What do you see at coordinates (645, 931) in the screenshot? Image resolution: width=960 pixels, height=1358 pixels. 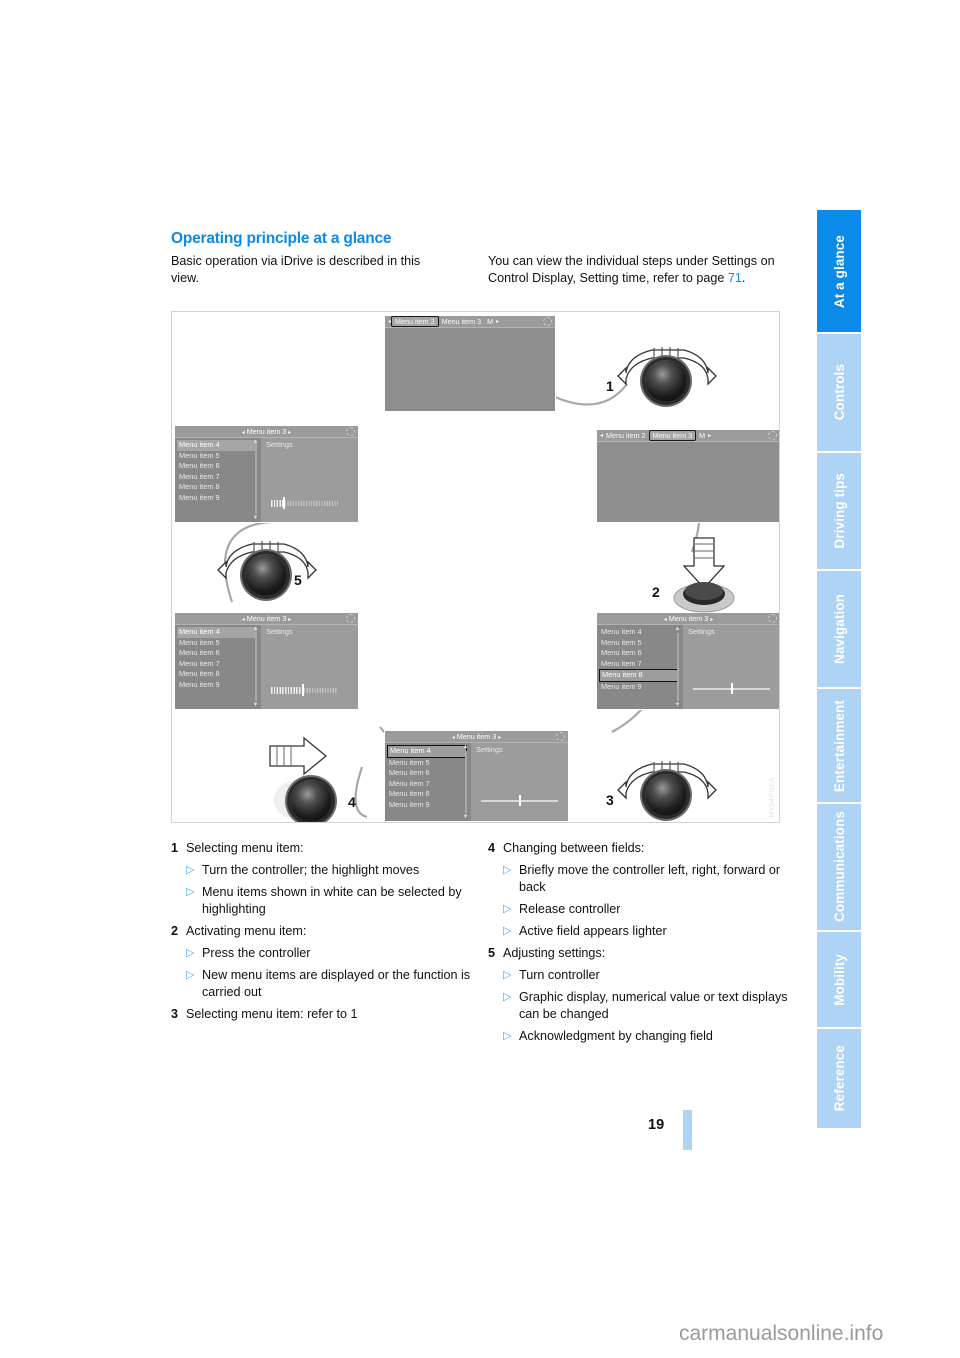 I see `step-sub-item: ▷ Active field appears lighter` at bounding box center [645, 931].